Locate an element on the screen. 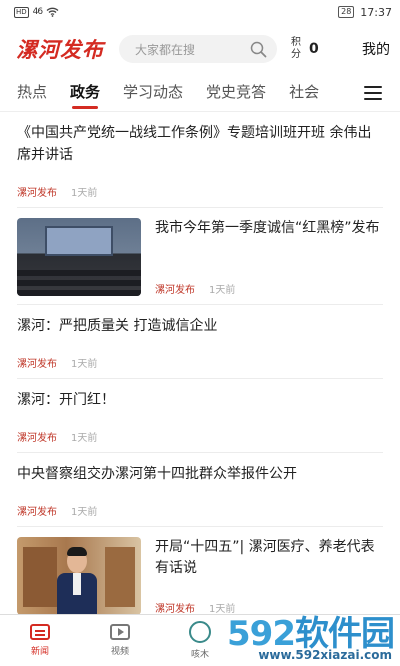 The width and height of the screenshot is (400, 666). list-item: 我市今年第一季度诚信“红黑榜”发布 漯河发布 1天前 is located at coordinates (200, 256).